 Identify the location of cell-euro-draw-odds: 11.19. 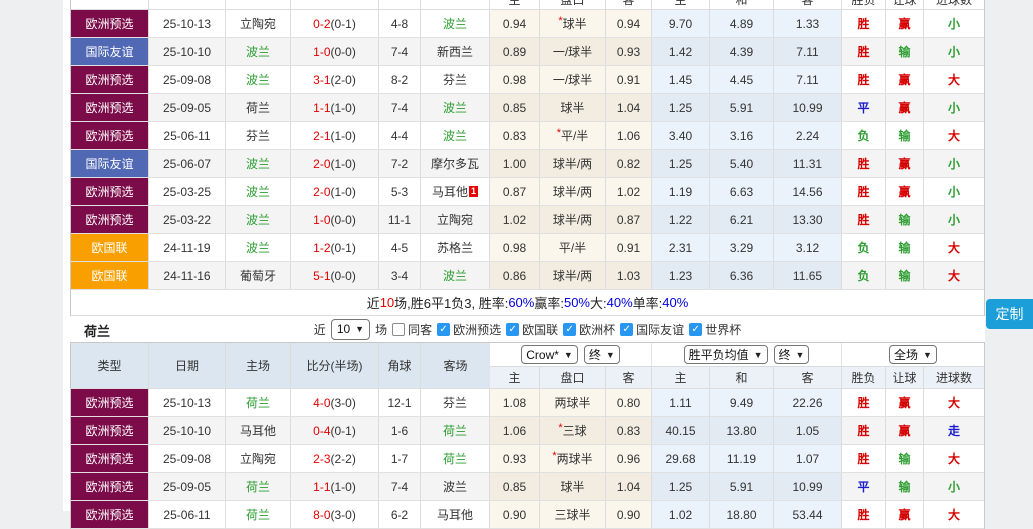
(742, 458).